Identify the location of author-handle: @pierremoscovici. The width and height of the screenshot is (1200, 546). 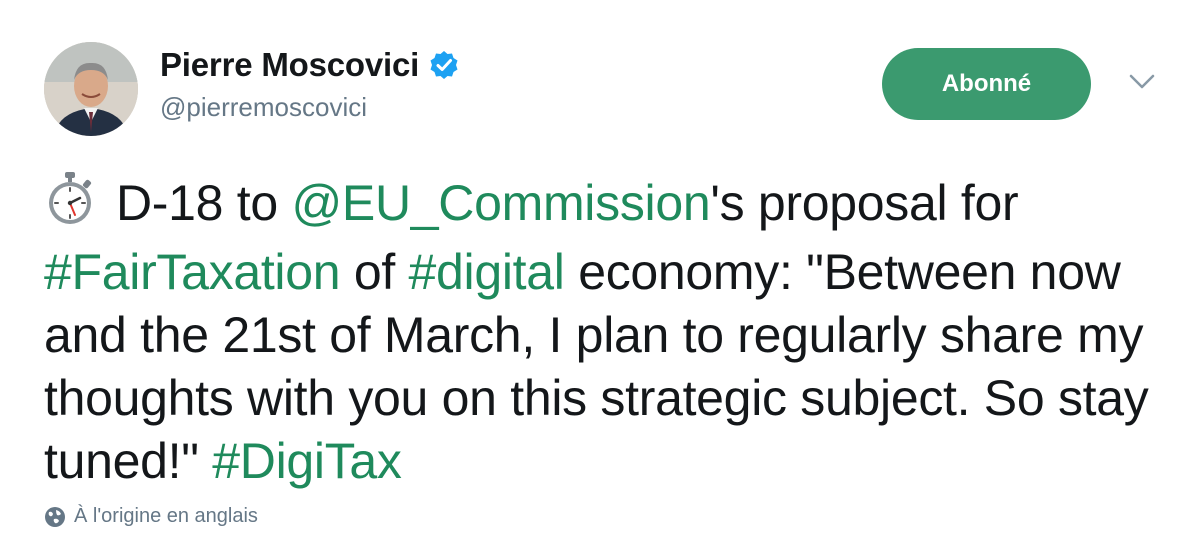
(263, 107).